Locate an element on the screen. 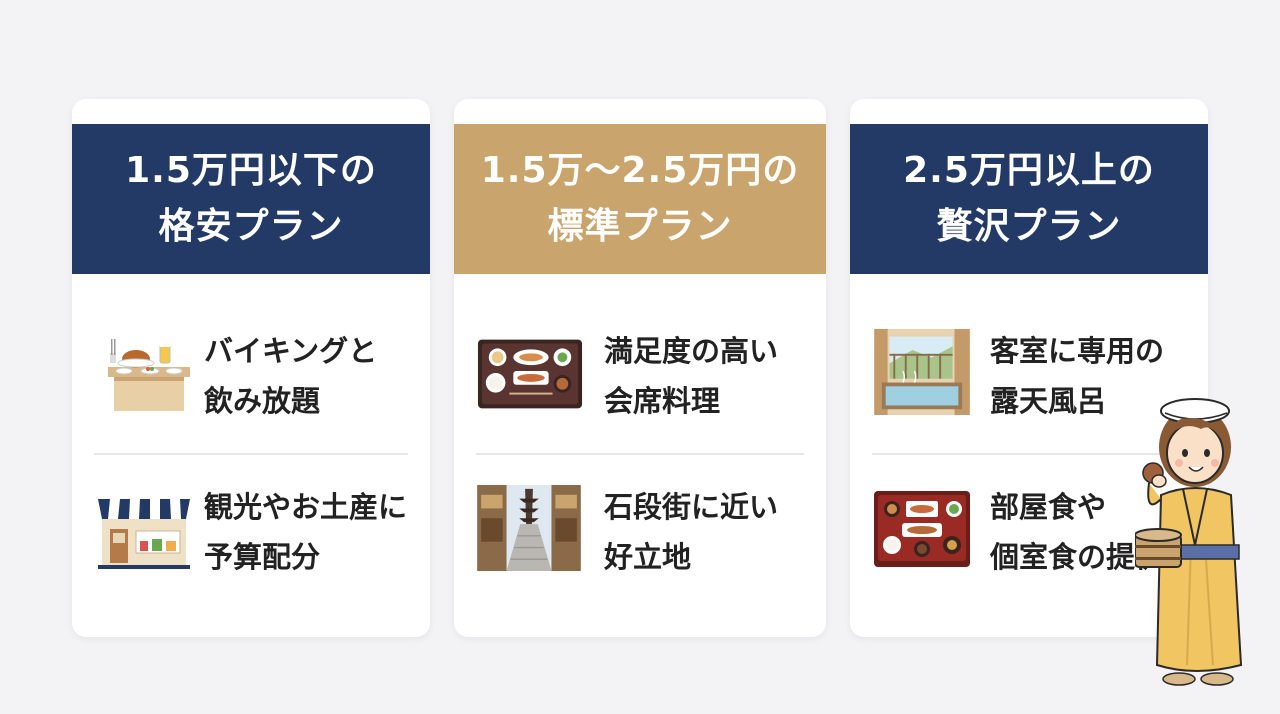 The image size is (1280, 714). feature-item: 石段街に近い 好立地 is located at coordinates (640, 535).